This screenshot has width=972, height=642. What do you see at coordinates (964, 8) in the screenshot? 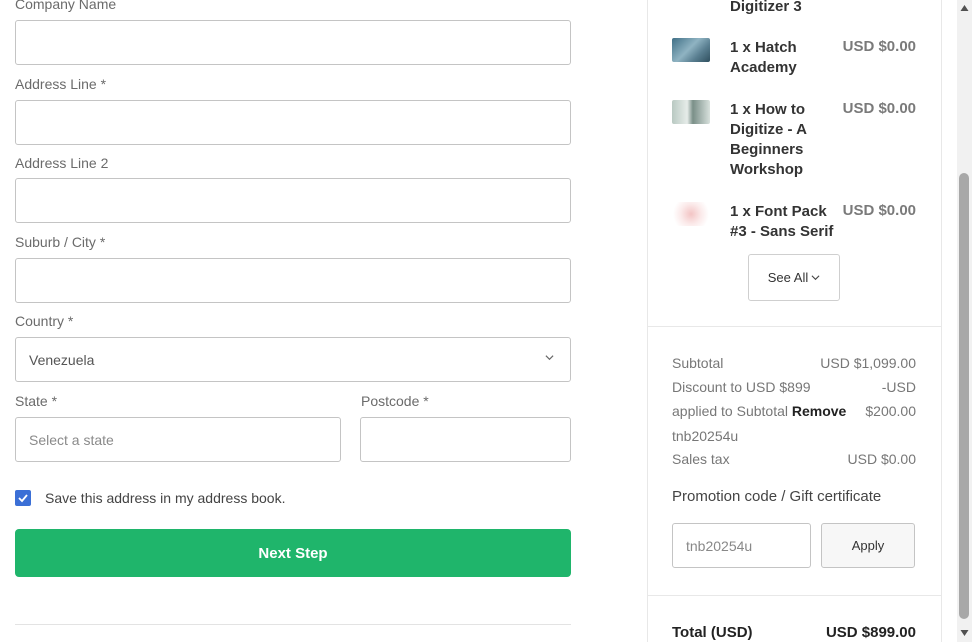
I see `scroll-up-arrow-icon` at bounding box center [964, 8].